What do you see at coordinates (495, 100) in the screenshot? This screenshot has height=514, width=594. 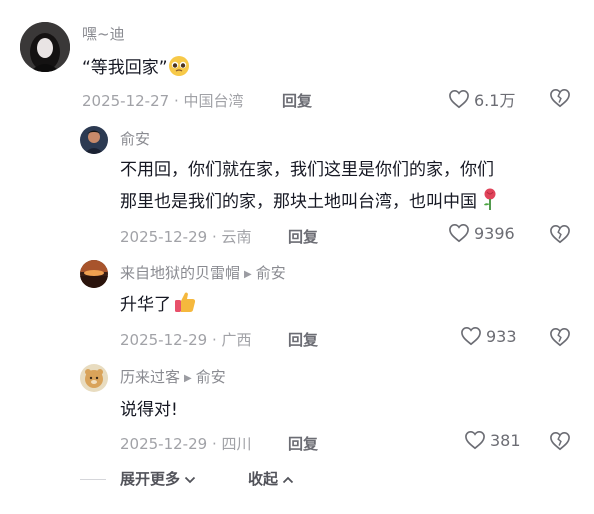 I see `like-count: 6.1万` at bounding box center [495, 100].